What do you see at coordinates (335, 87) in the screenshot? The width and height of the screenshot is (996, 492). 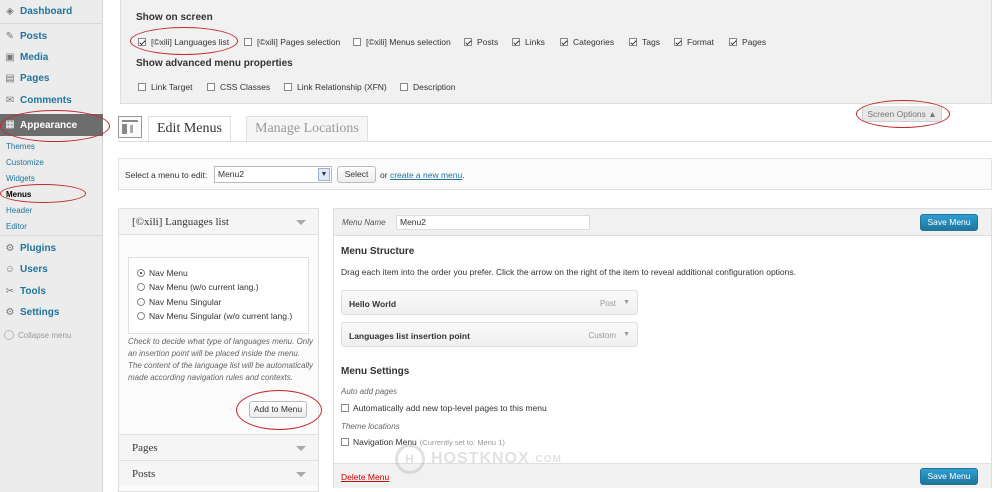 I see `checkbox-link-relationship: Link Relationship (XFN)` at bounding box center [335, 87].